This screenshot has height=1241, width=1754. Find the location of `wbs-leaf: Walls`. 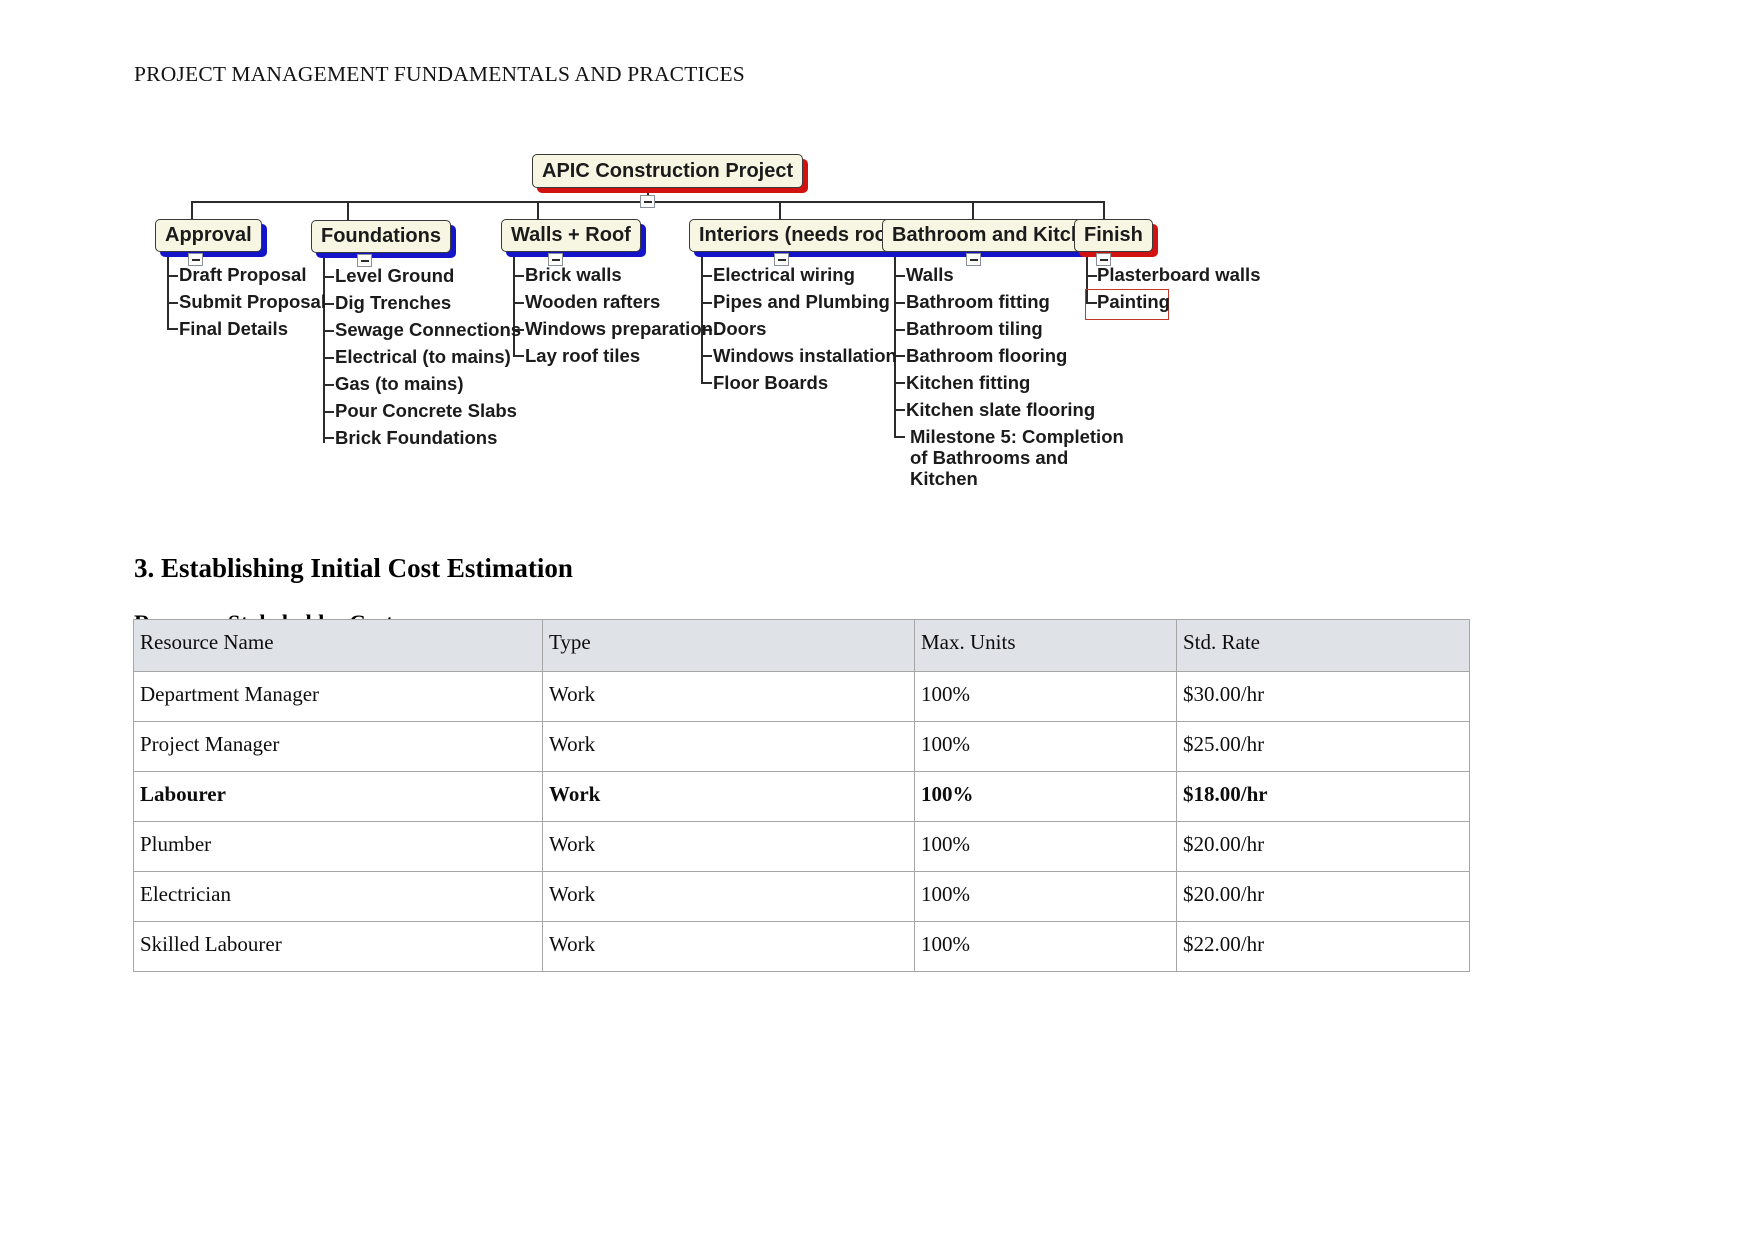

wbs-leaf: Walls is located at coordinates (930, 274).